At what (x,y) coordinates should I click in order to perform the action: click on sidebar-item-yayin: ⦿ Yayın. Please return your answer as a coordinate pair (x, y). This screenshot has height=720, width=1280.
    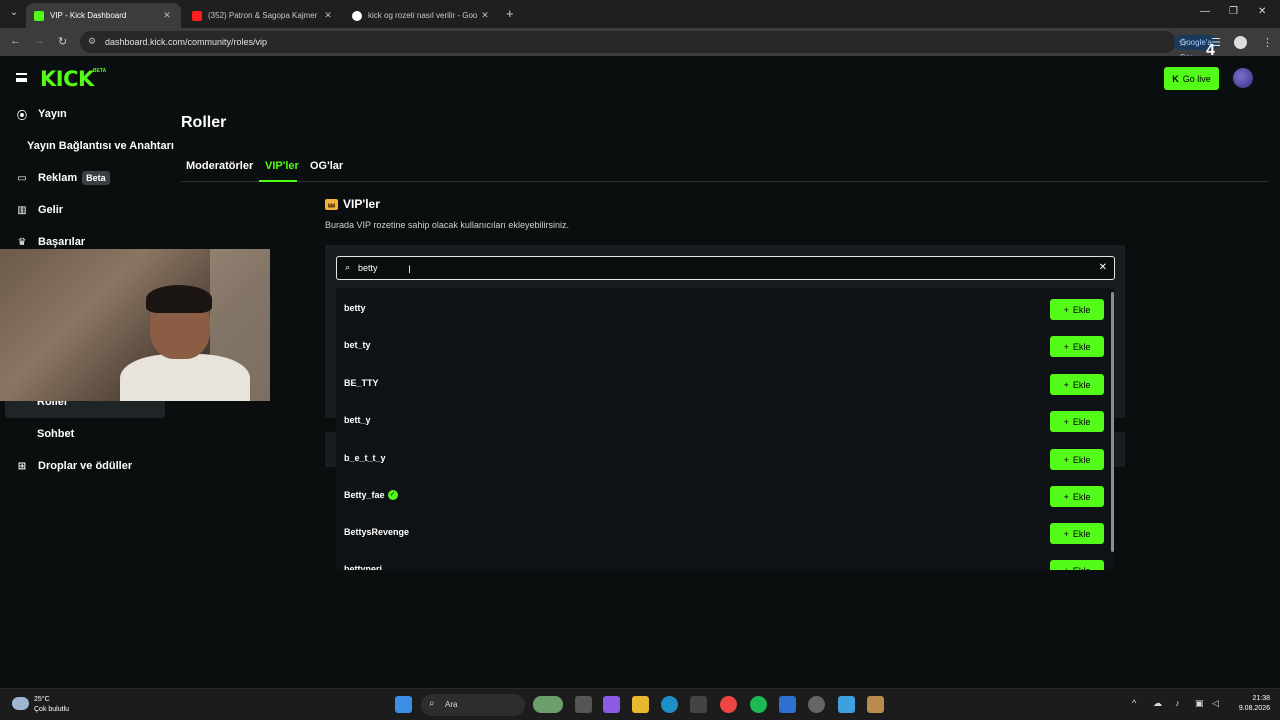
    Looking at the image, I should click on (41, 114).